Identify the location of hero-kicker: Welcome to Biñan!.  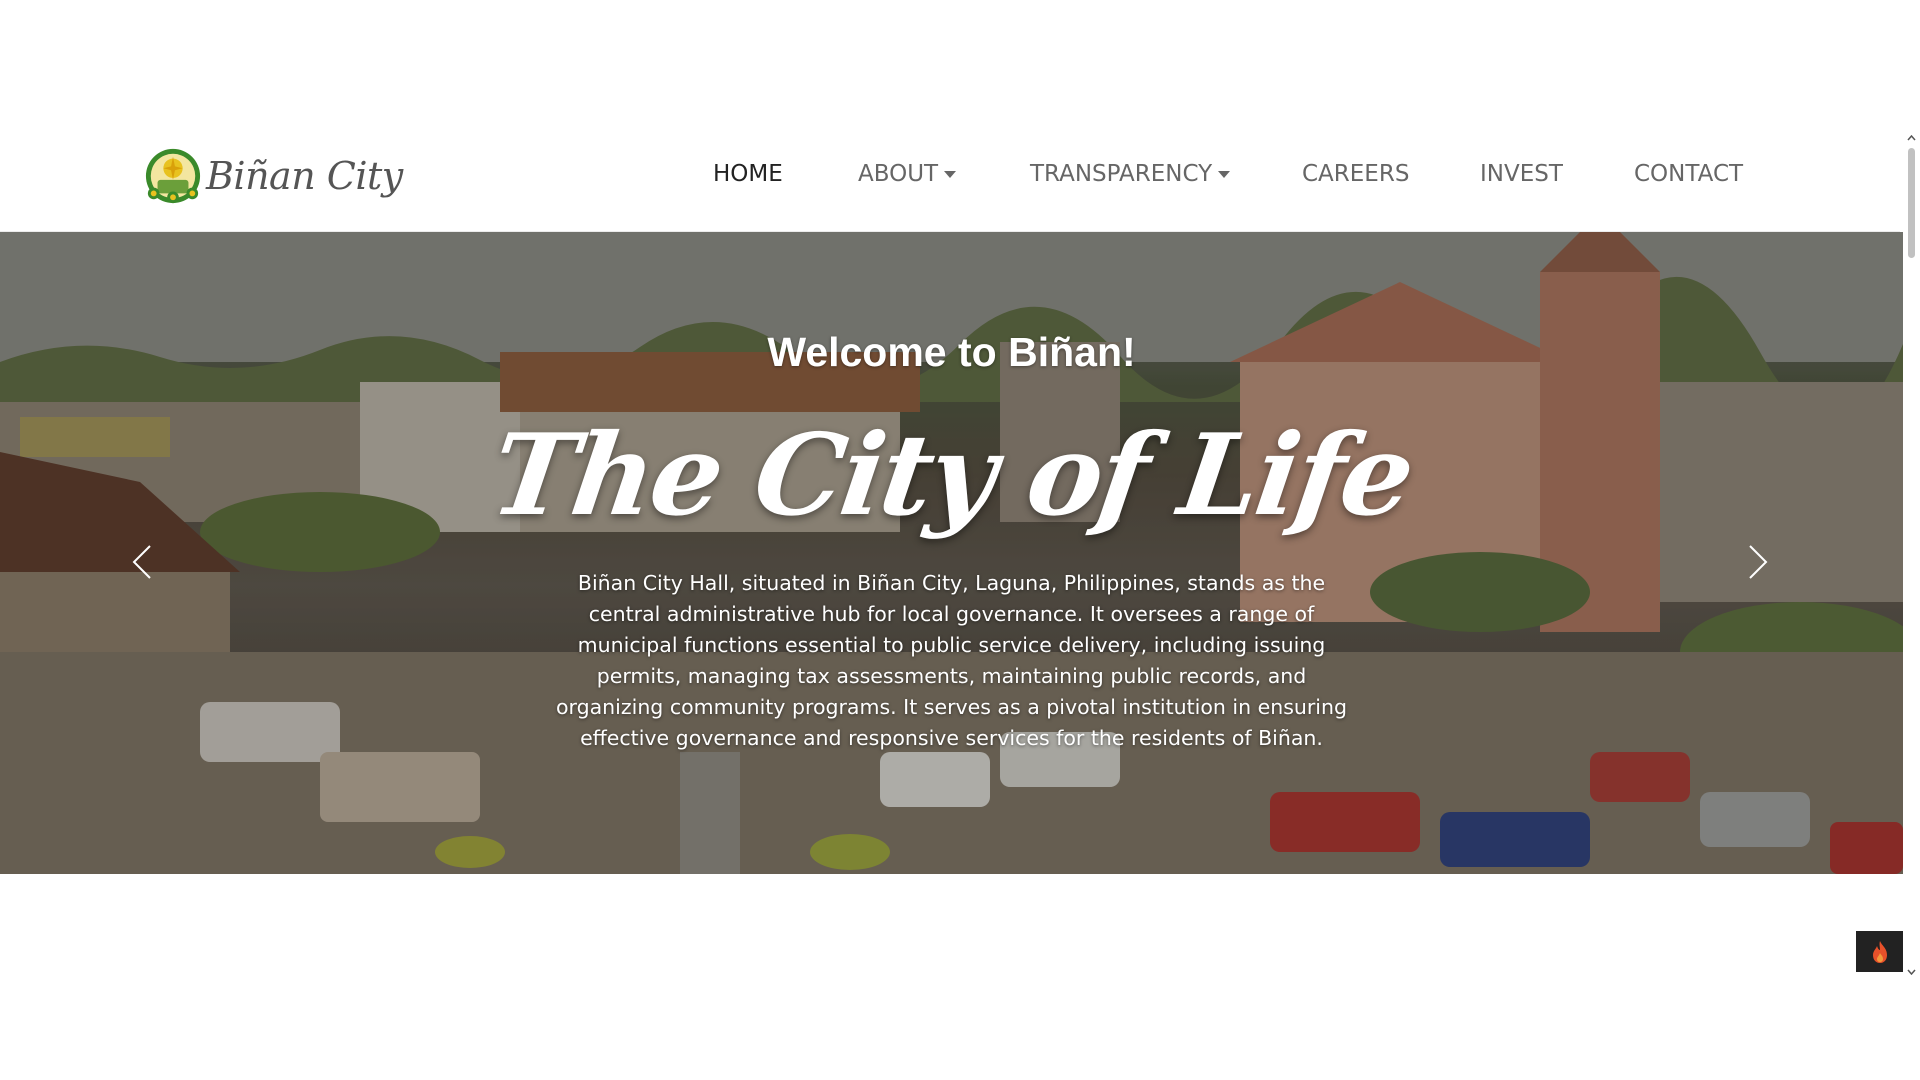
(951, 352).